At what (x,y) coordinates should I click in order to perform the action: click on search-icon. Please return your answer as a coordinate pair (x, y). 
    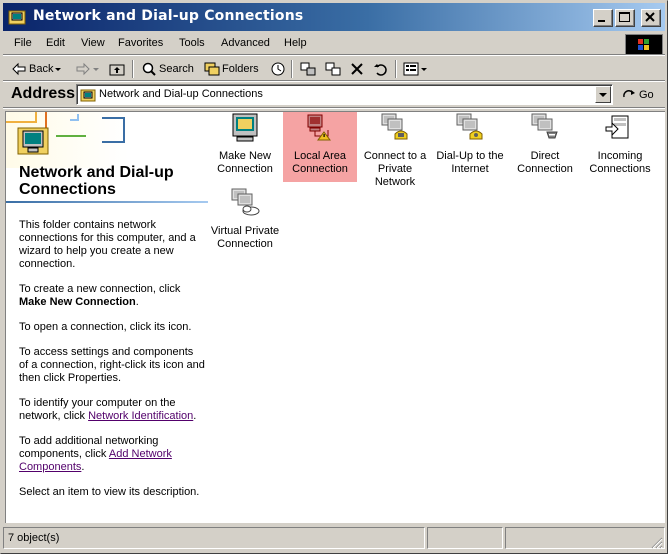
    Looking at the image, I should click on (149, 69).